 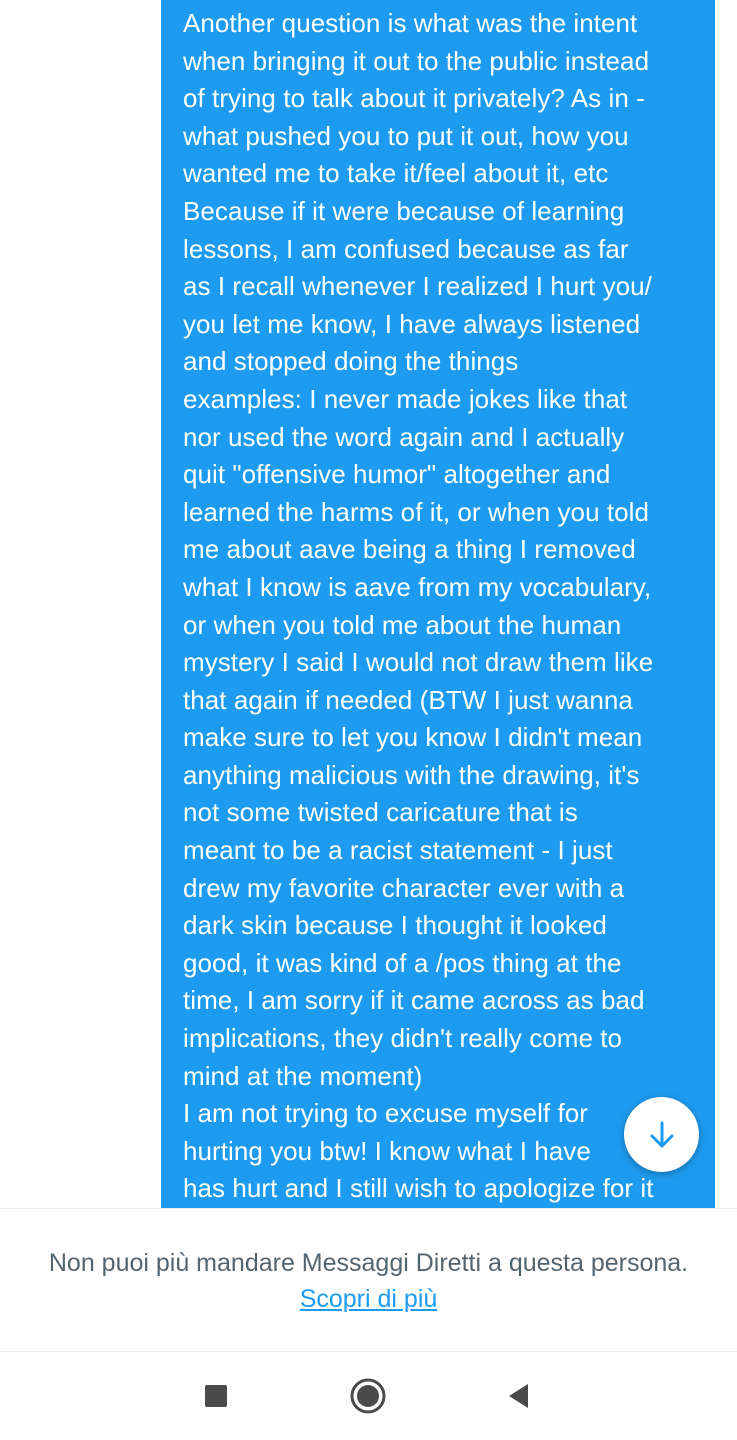 What do you see at coordinates (395, 925) in the screenshot?
I see `message-line: dark skin because I thought it looked` at bounding box center [395, 925].